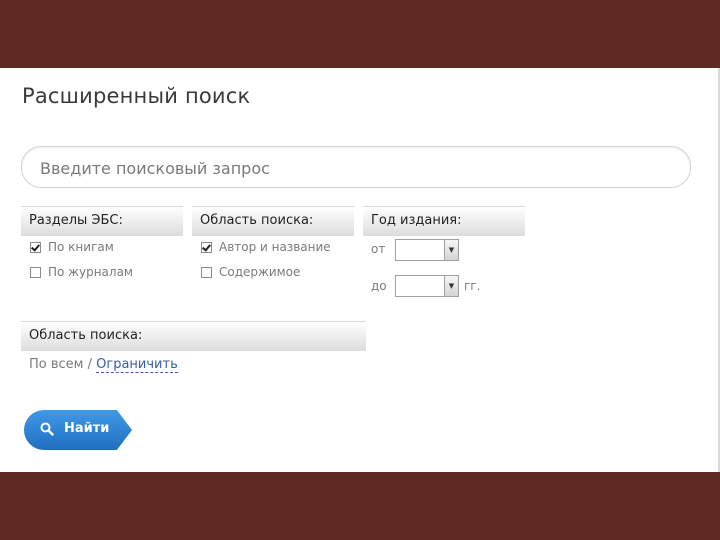  I want to click on scope-line: По всем / Ограничить, so click(103, 365).